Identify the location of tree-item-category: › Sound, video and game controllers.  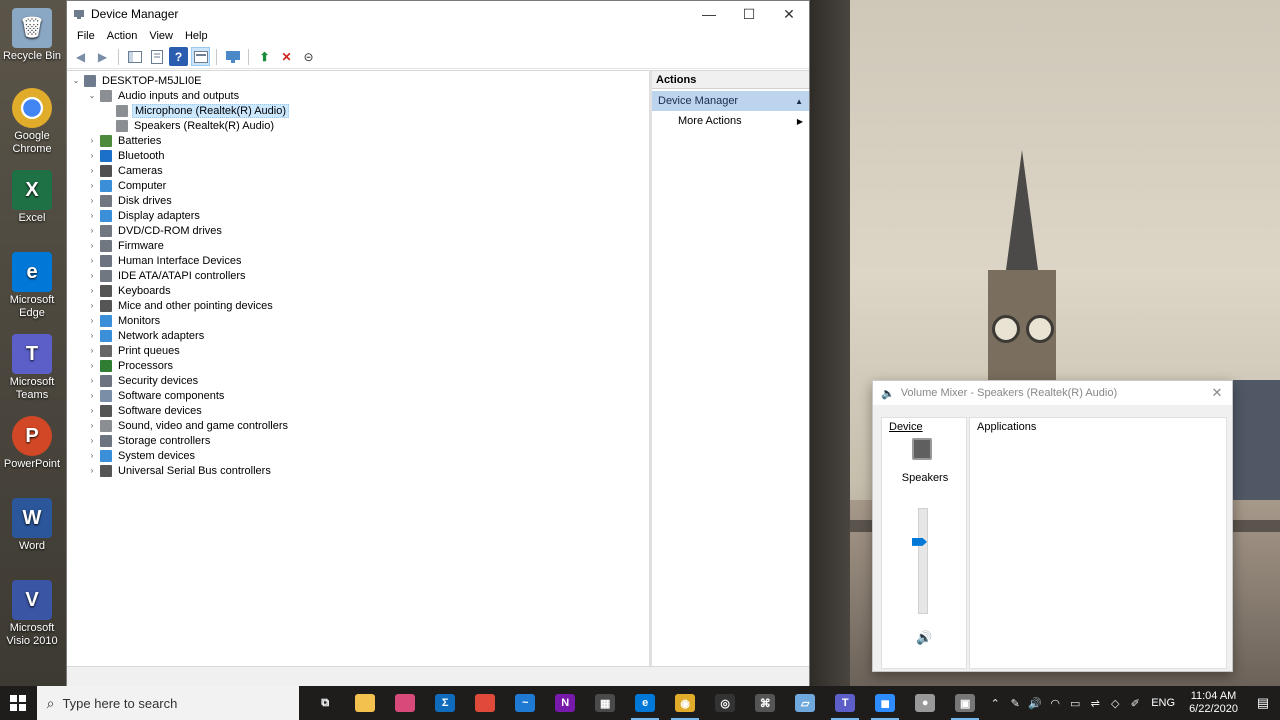
(188, 425).